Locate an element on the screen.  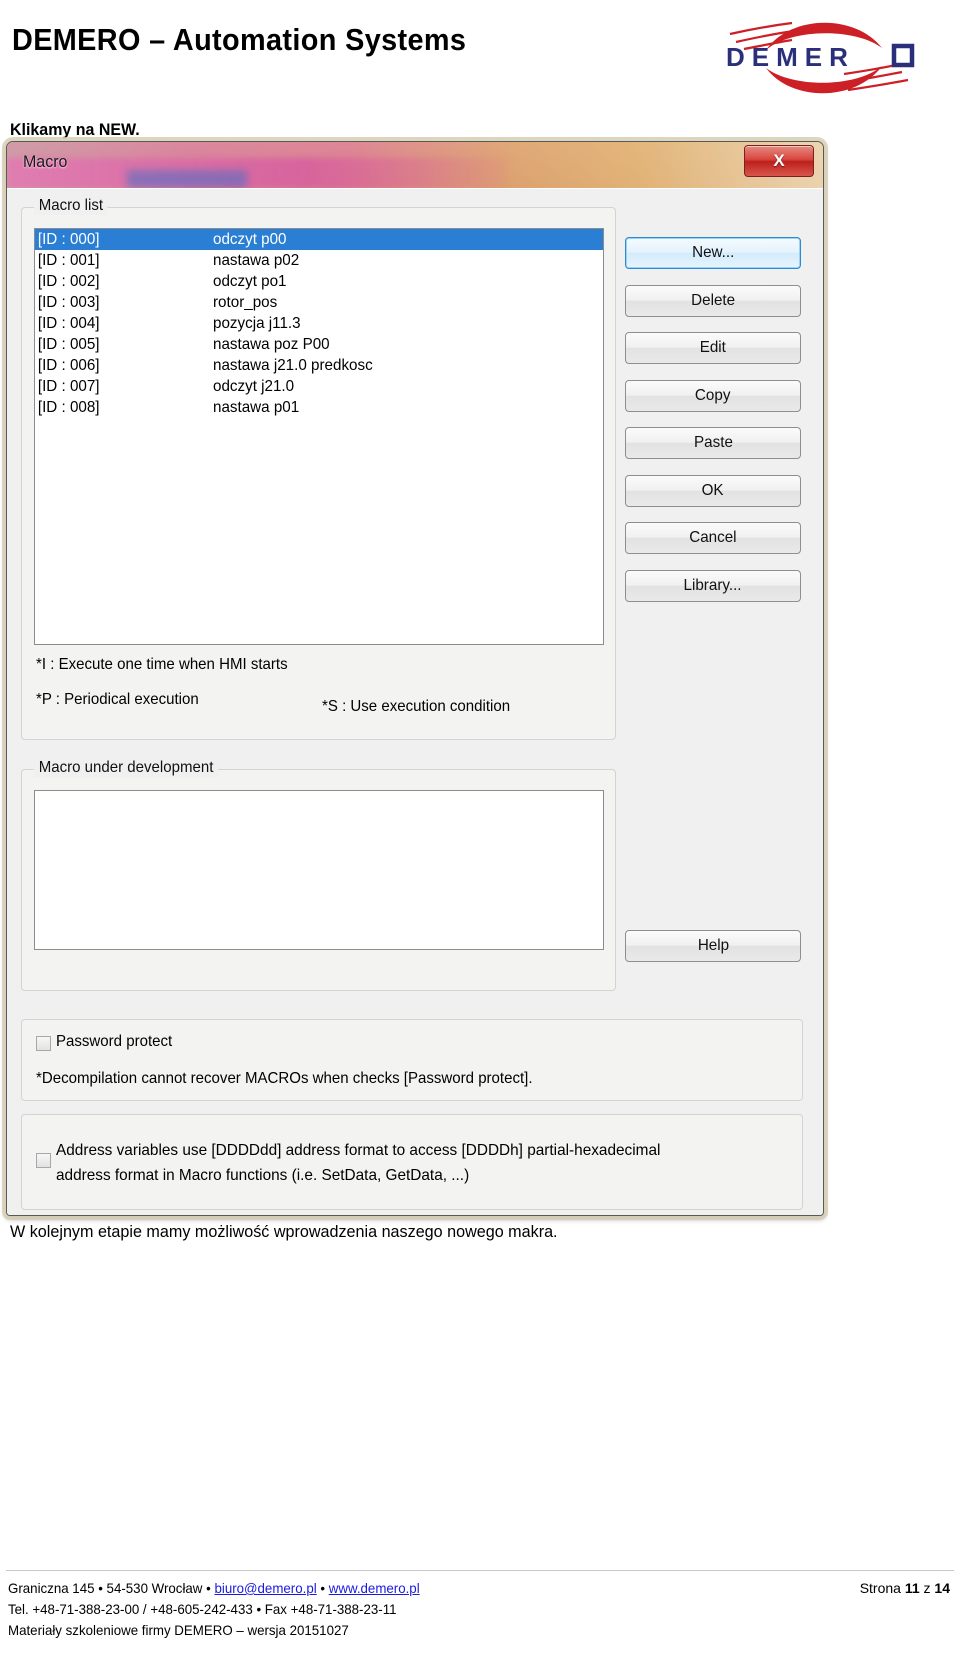
edit-button-label: Edit is located at coordinates (713, 347).